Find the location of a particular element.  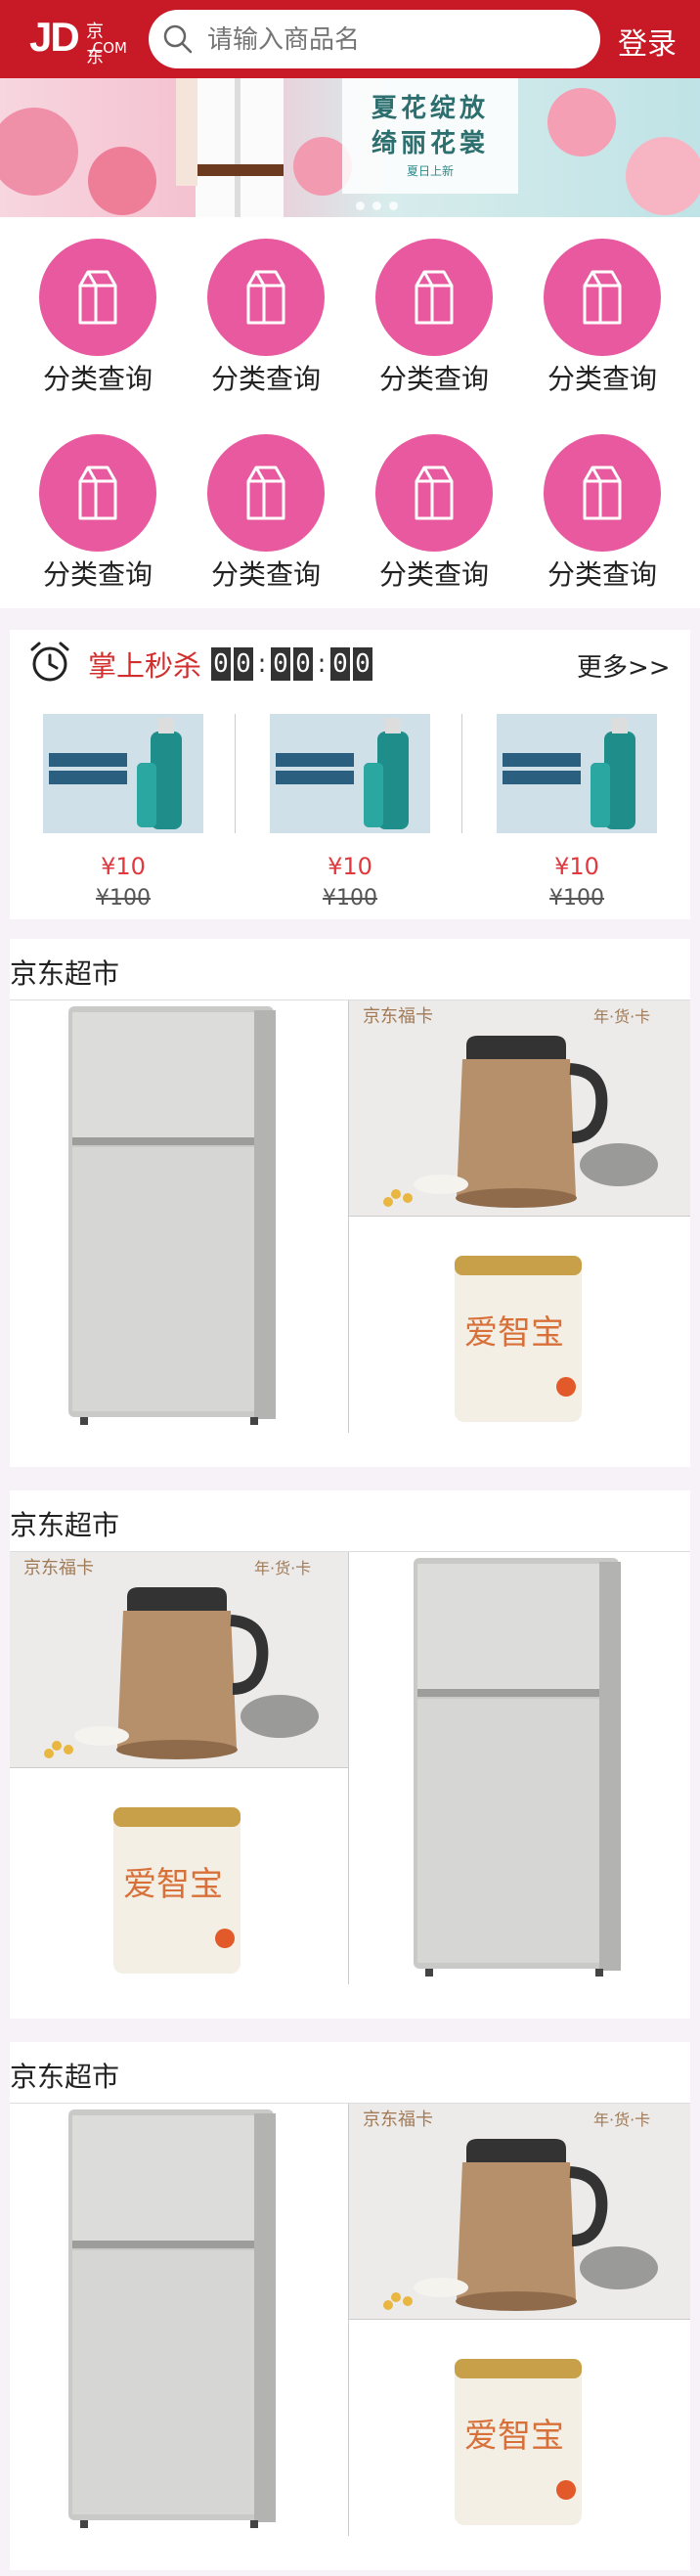

banner-line1: 夏花绽放 is located at coordinates (430, 108).